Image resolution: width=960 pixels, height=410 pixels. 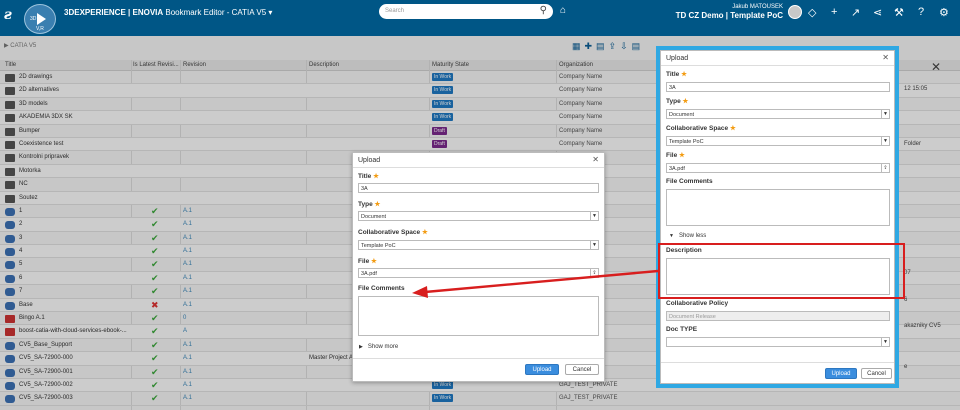 I want to click on tag-icon: ◇, so click(x=812, y=12).